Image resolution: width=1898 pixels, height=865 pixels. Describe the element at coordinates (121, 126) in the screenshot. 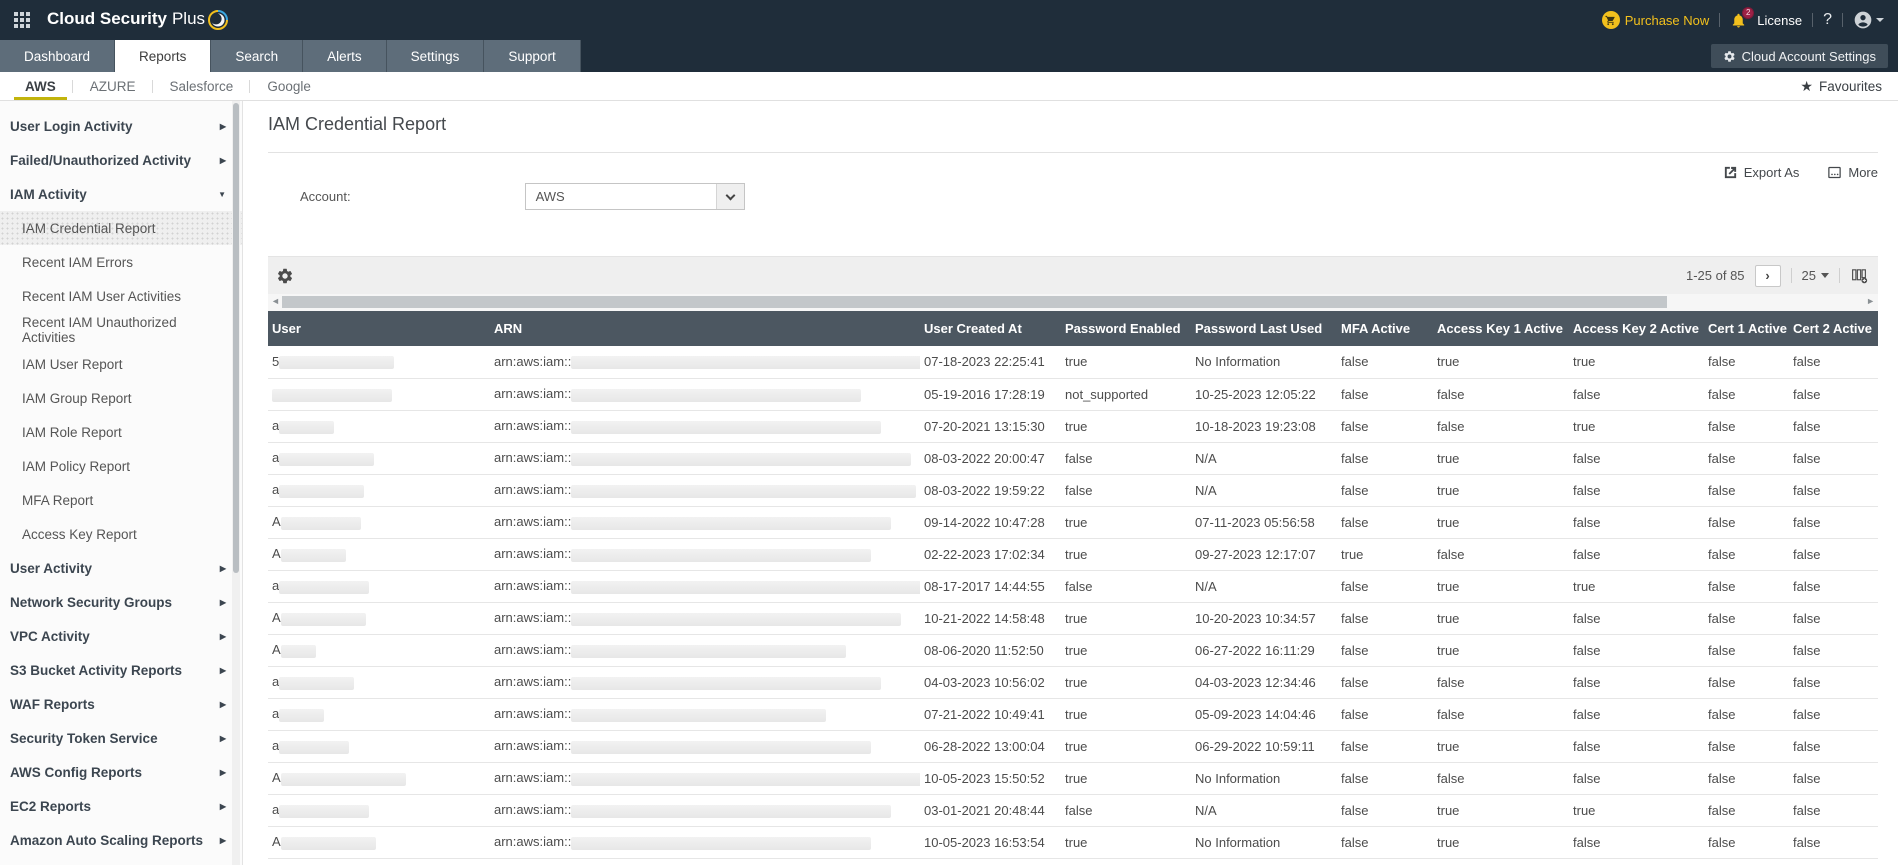

I see `sidebar-item-user-login-activity: User Login Activity ▶` at that location.